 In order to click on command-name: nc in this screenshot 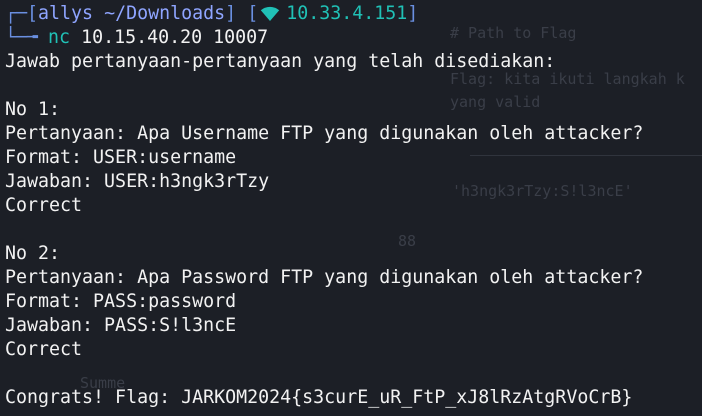, I will do `click(59, 37)`.